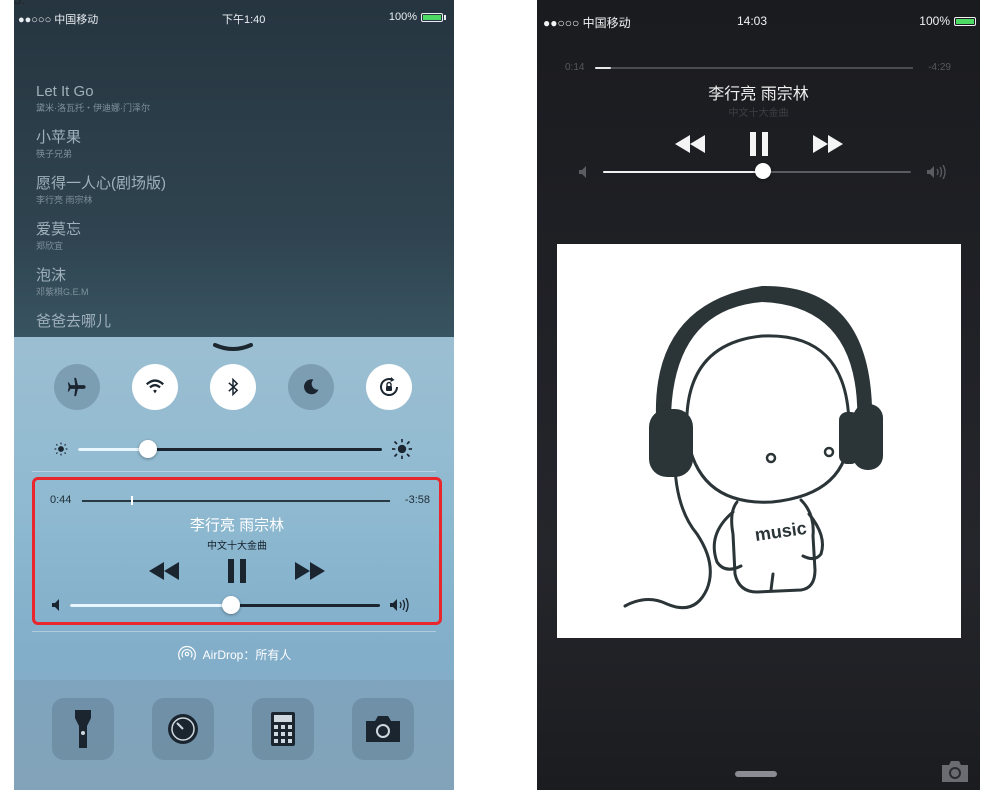  I want to click on song-title: 愿得一人心(剧场版), so click(101, 183).